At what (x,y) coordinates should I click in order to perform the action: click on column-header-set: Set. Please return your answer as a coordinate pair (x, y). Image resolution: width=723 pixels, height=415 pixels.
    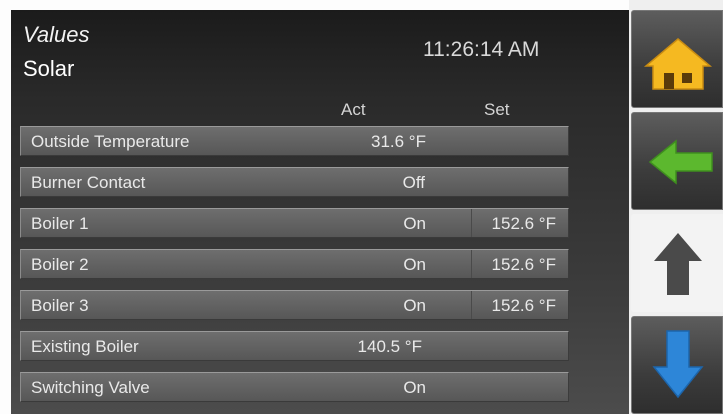
    Looking at the image, I should click on (497, 109).